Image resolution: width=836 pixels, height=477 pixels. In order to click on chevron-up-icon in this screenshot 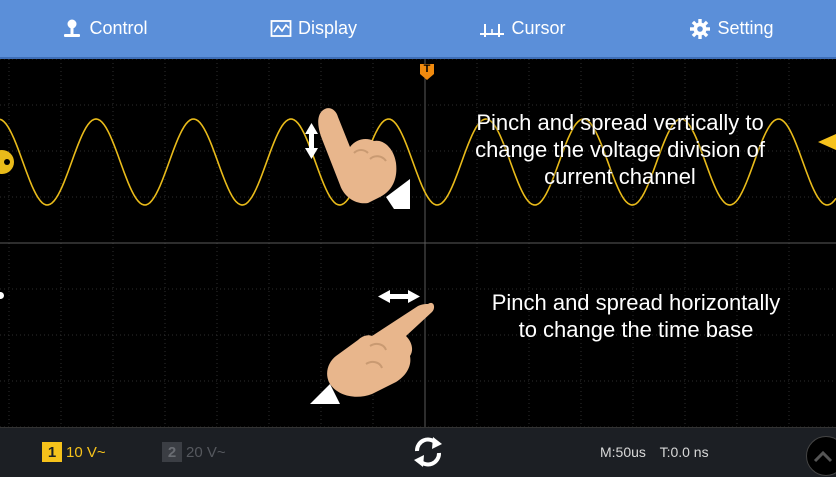, I will do `click(823, 456)`.